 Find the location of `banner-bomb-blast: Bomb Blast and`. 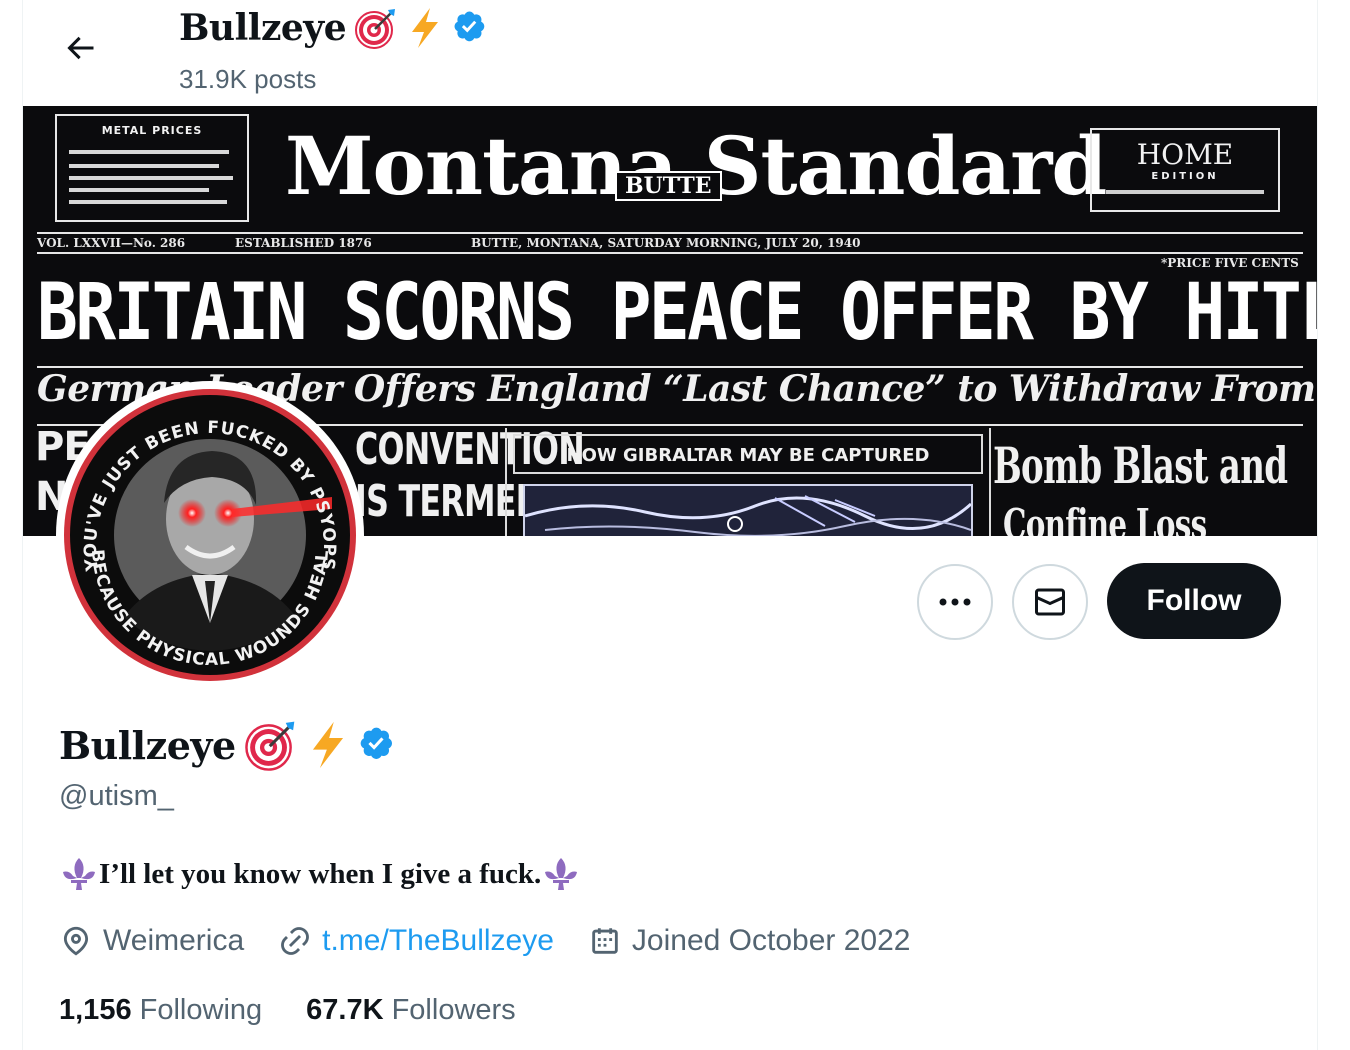

banner-bomb-blast: Bomb Blast and is located at coordinates (1140, 465).